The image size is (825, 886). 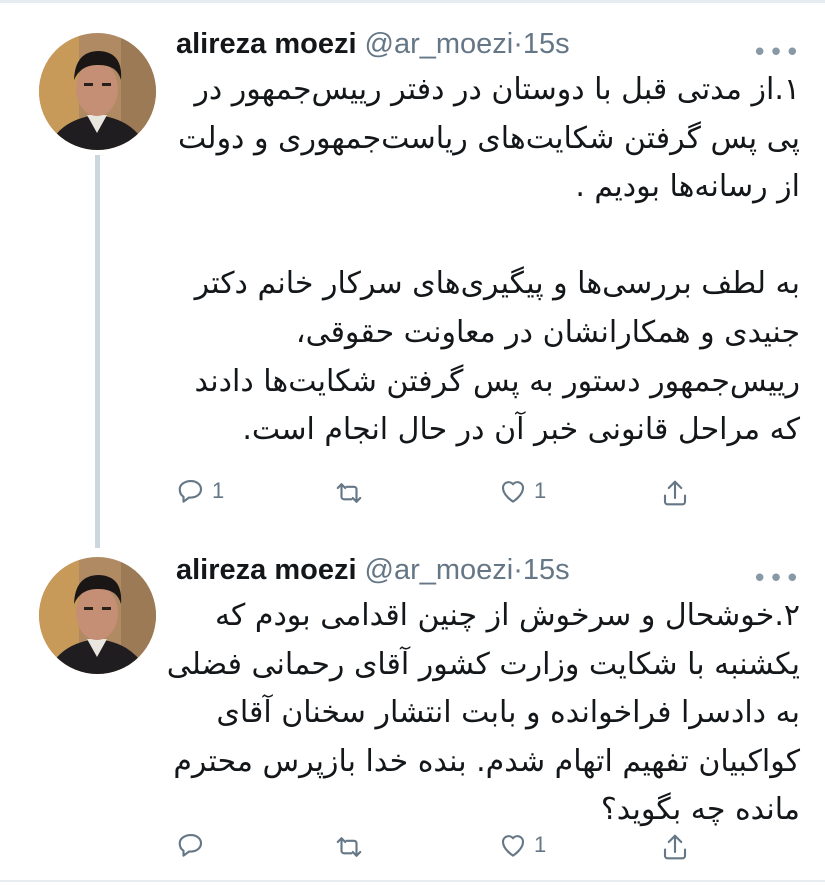 I want to click on tweet-actions: 1 1, so click(x=412, y=496).